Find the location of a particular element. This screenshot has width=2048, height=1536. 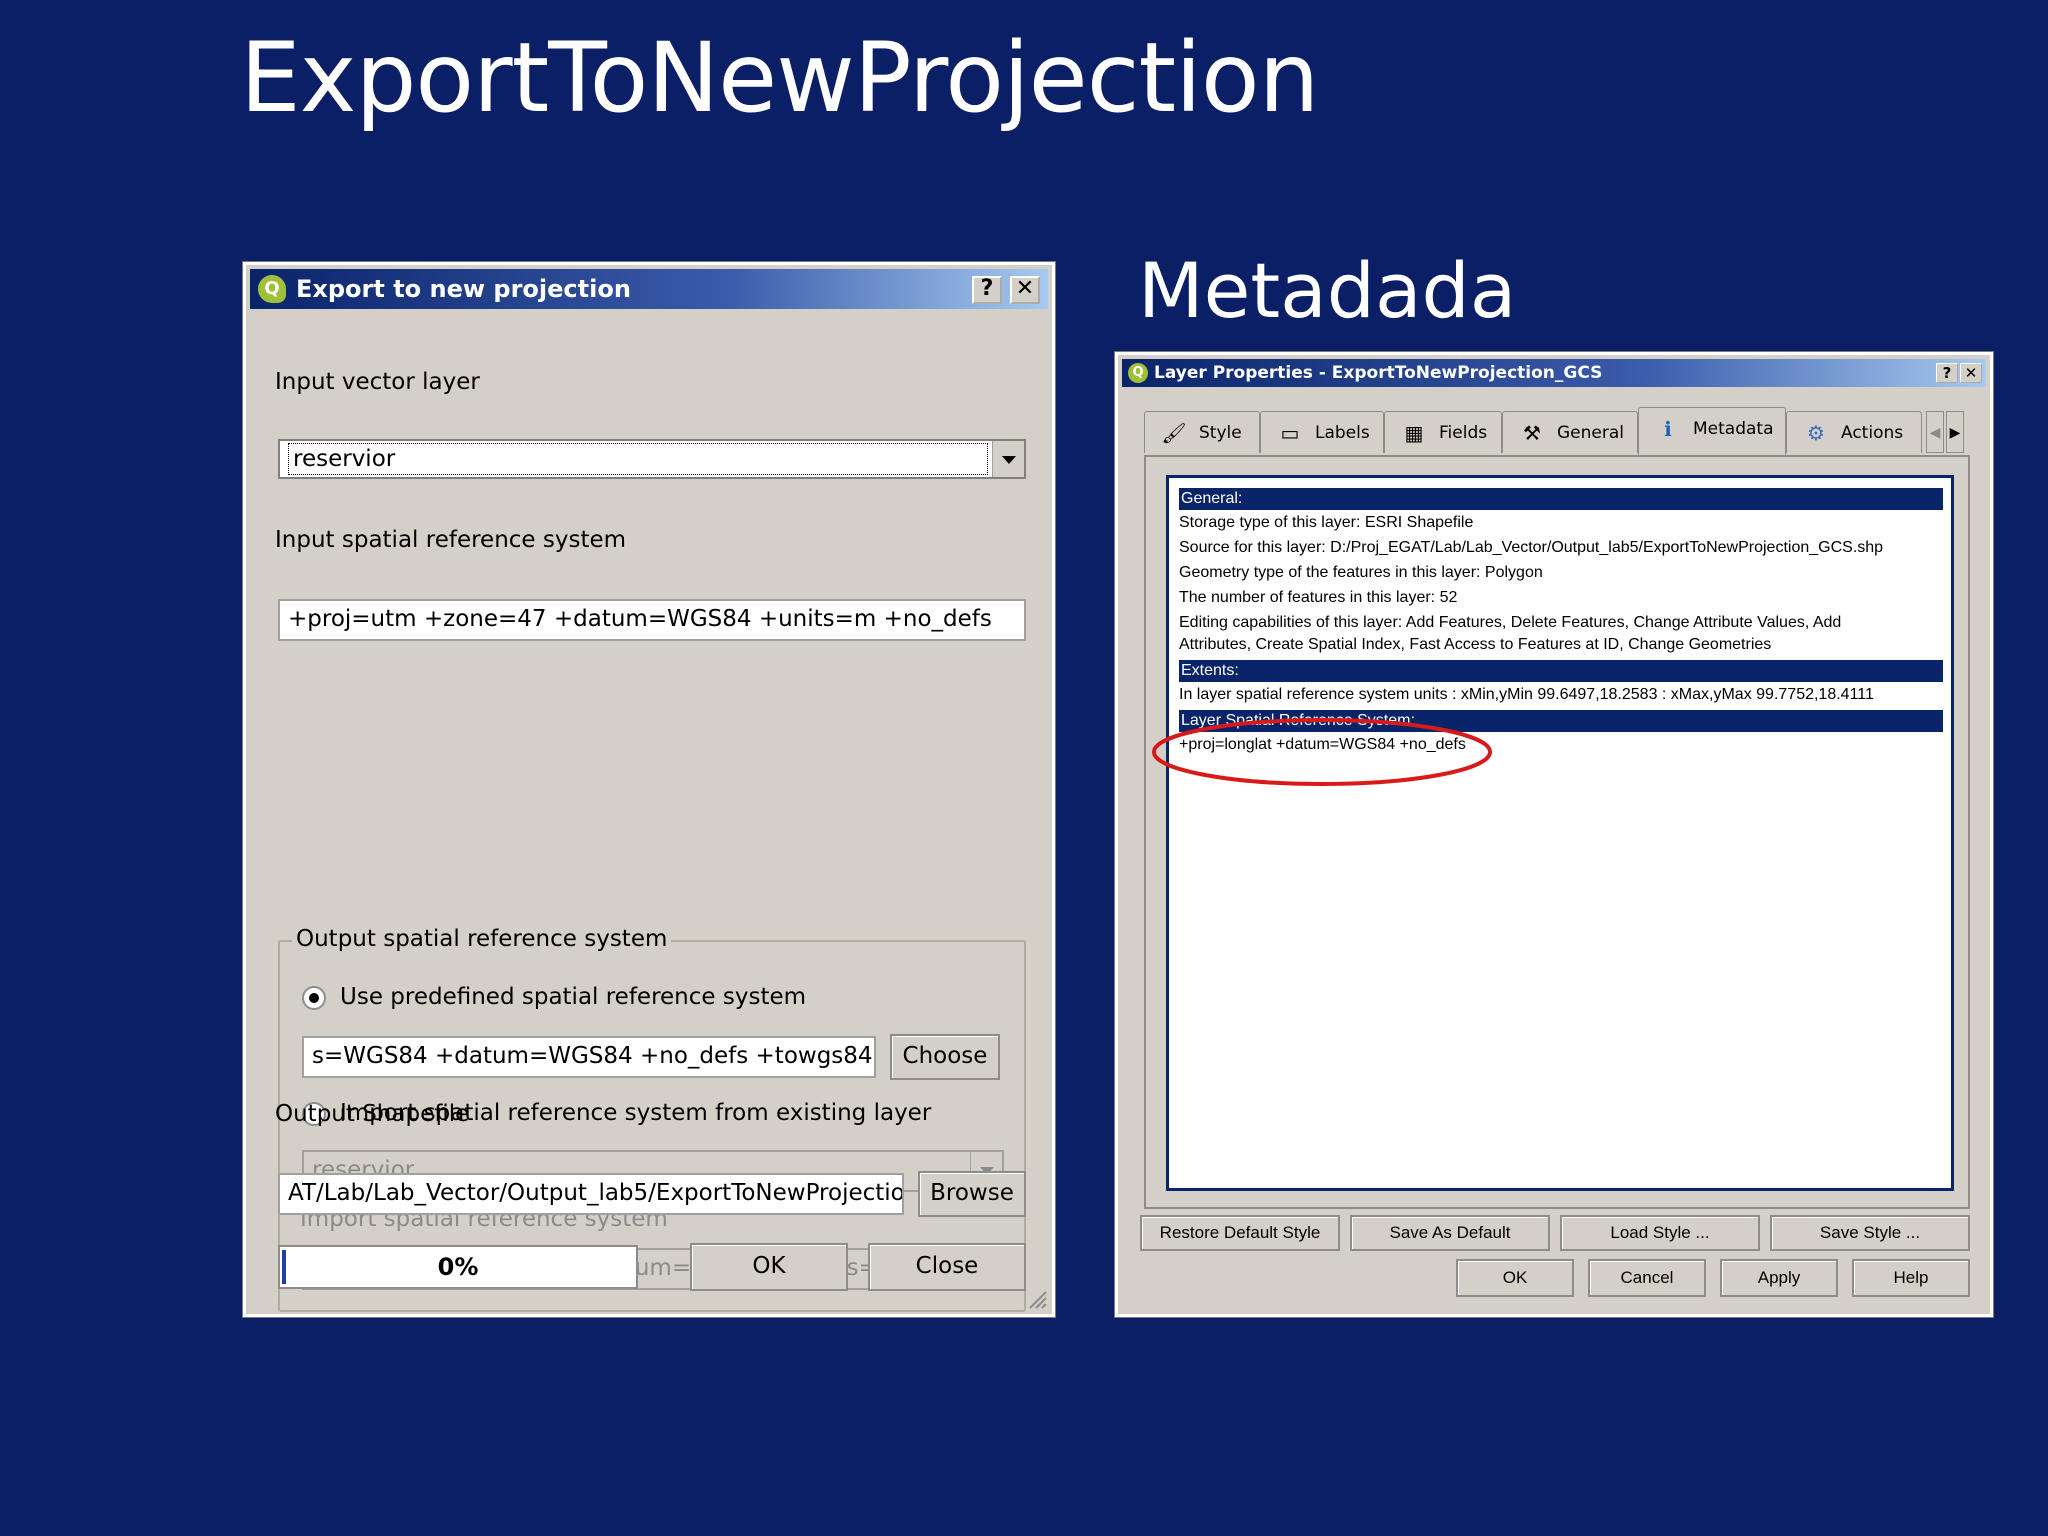

output-srs-group-title: Output spatial reference system is located at coordinates (482, 939).